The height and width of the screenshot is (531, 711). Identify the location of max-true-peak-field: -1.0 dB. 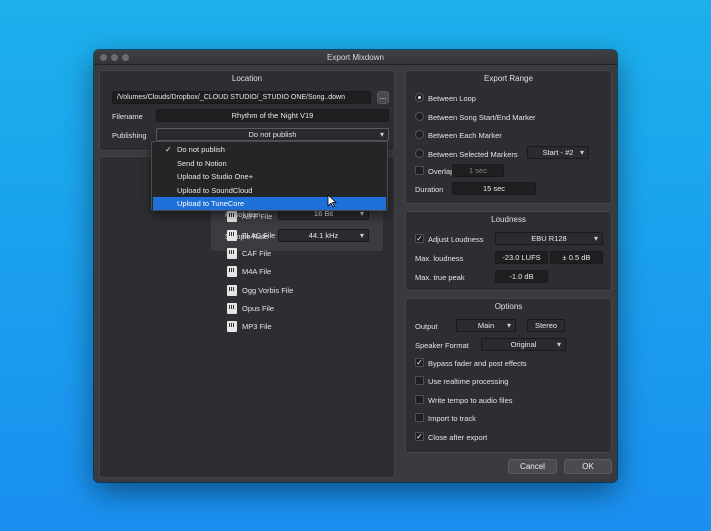
(521, 276).